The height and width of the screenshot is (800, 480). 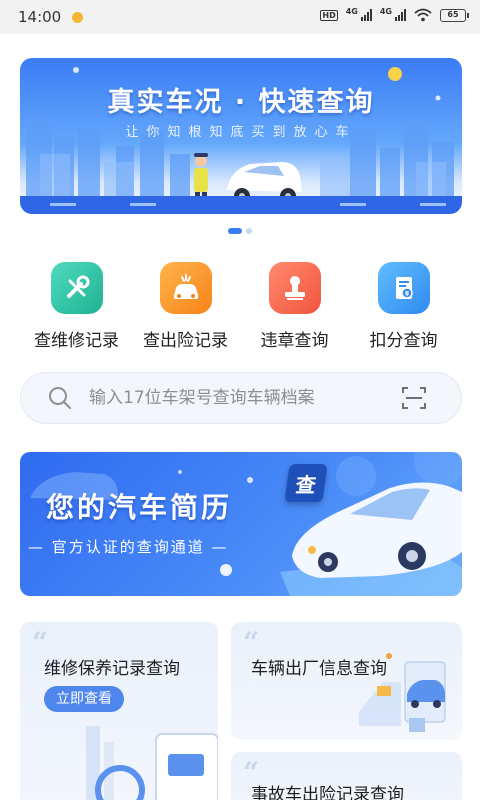 I want to click on car-crash-icon, so click(x=185, y=288).